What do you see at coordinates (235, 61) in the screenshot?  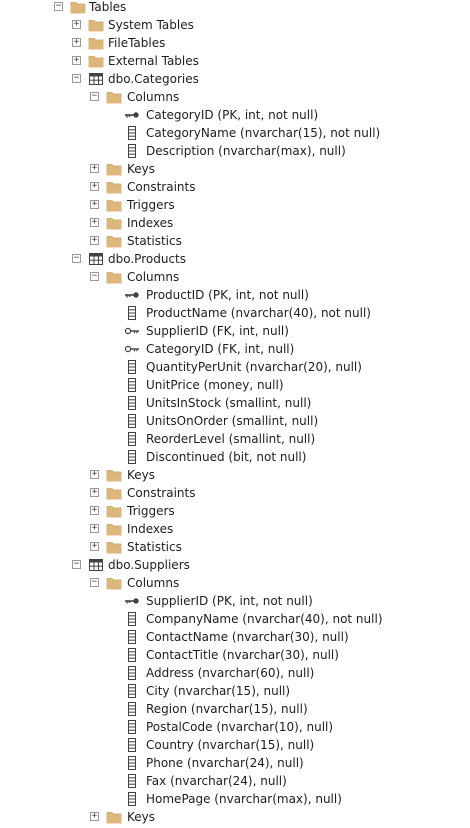 I see `tree-node-external-tables: + External Tables` at bounding box center [235, 61].